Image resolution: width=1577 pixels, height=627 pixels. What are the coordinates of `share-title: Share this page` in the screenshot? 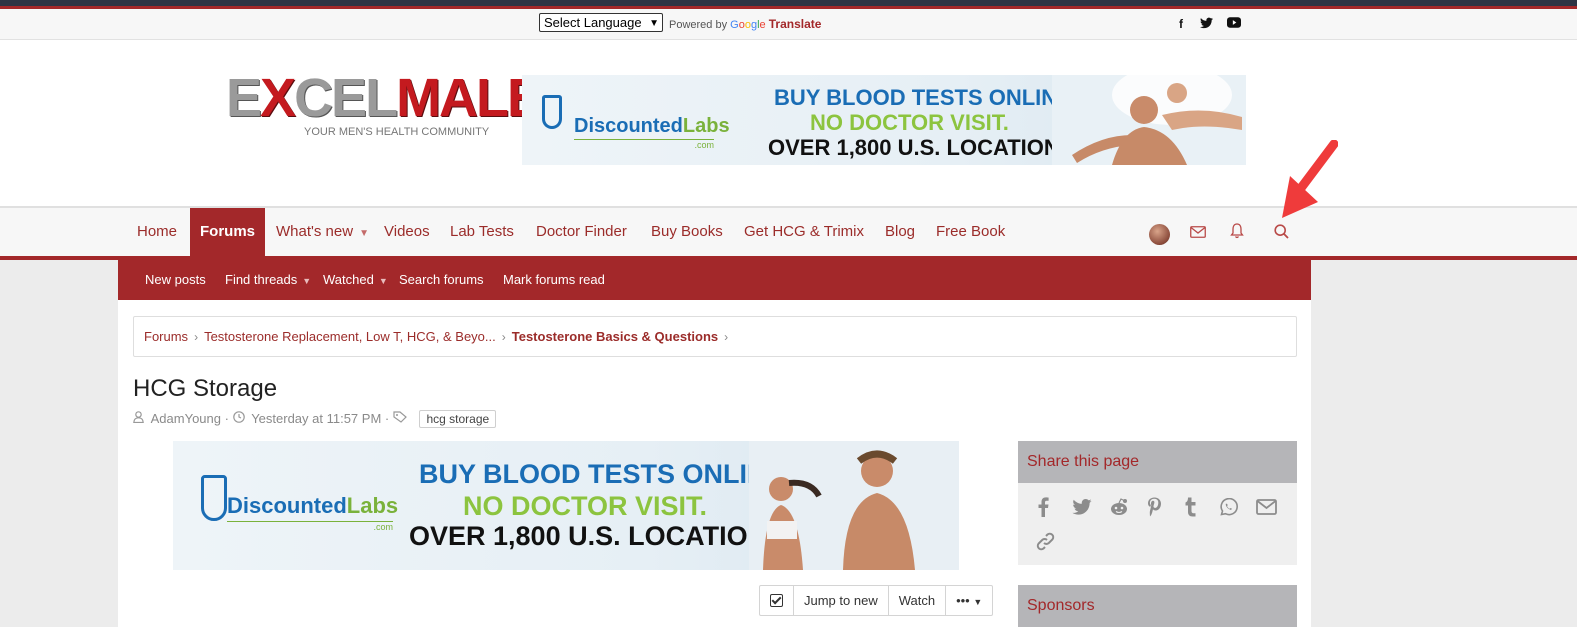 It's located at (1157, 462).